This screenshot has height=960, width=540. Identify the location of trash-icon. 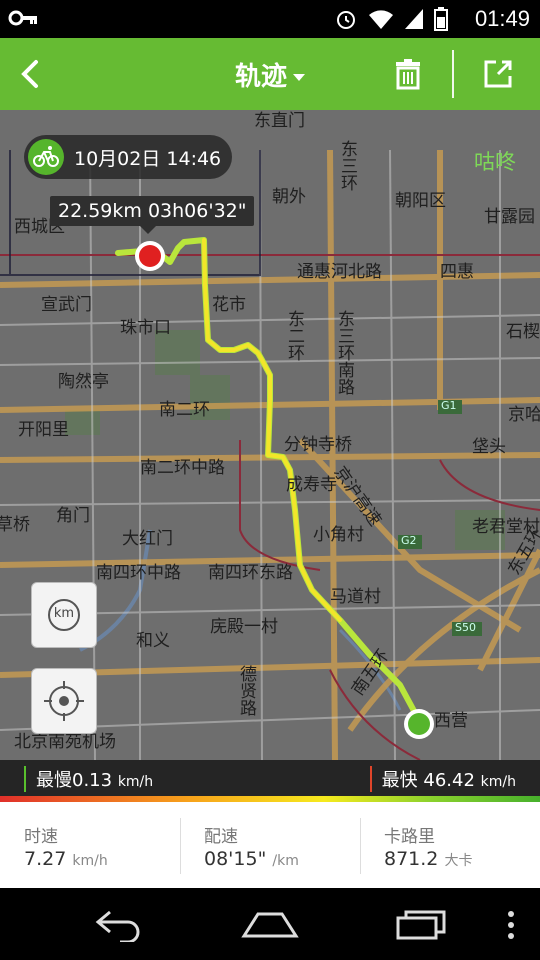
(408, 74).